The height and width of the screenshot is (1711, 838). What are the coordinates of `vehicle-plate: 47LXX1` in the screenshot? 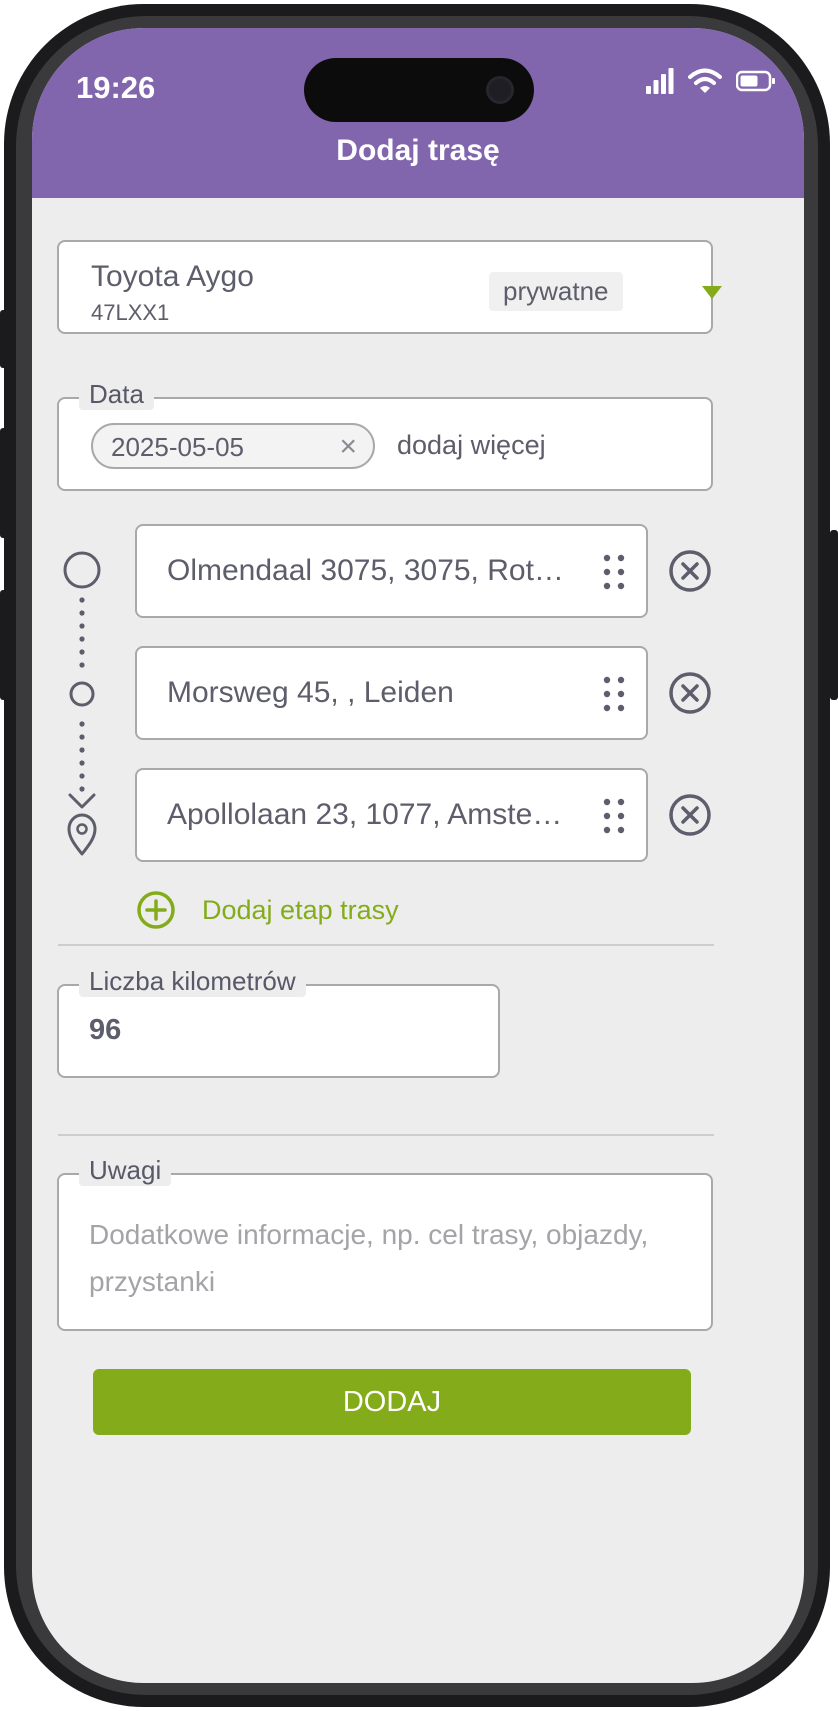 It's located at (130, 312).